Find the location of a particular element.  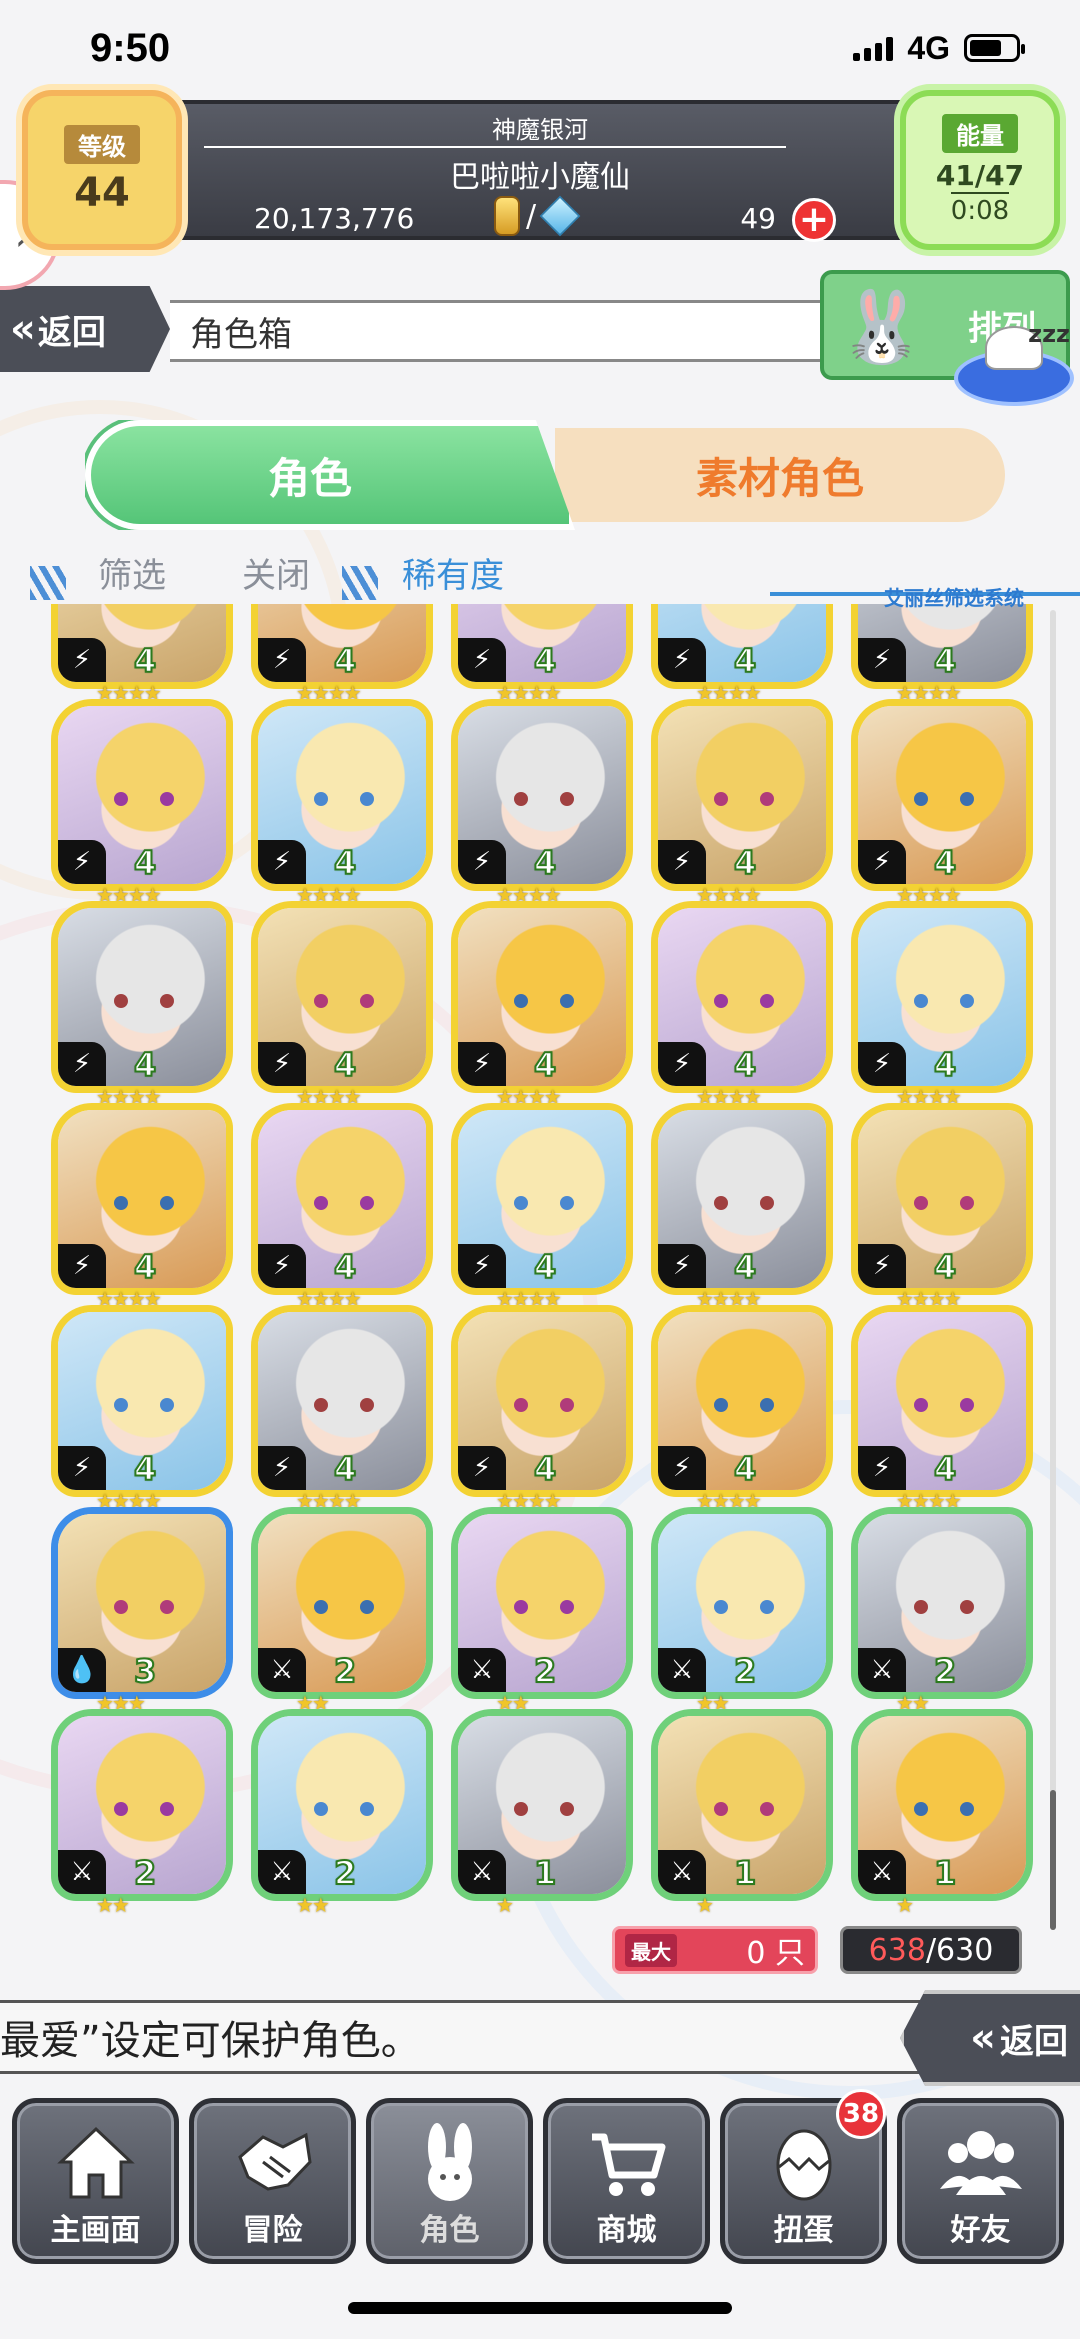

home-indicator is located at coordinates (540, 2308).